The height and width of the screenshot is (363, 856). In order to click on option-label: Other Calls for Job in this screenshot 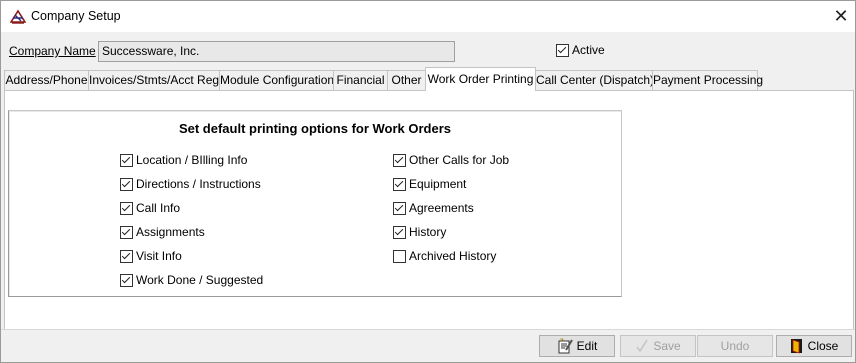, I will do `click(459, 160)`.